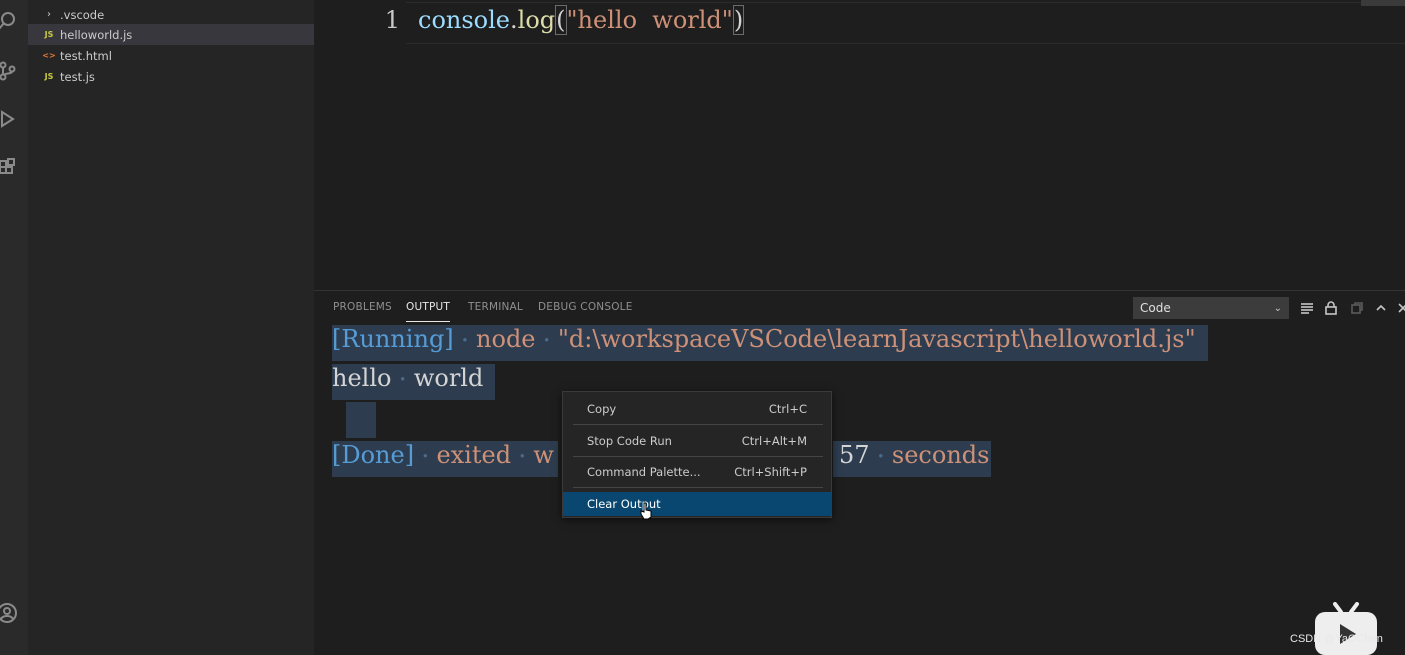 The image size is (1405, 655). What do you see at coordinates (393, 339) in the screenshot?
I see `output-running-tag: [Running]` at bounding box center [393, 339].